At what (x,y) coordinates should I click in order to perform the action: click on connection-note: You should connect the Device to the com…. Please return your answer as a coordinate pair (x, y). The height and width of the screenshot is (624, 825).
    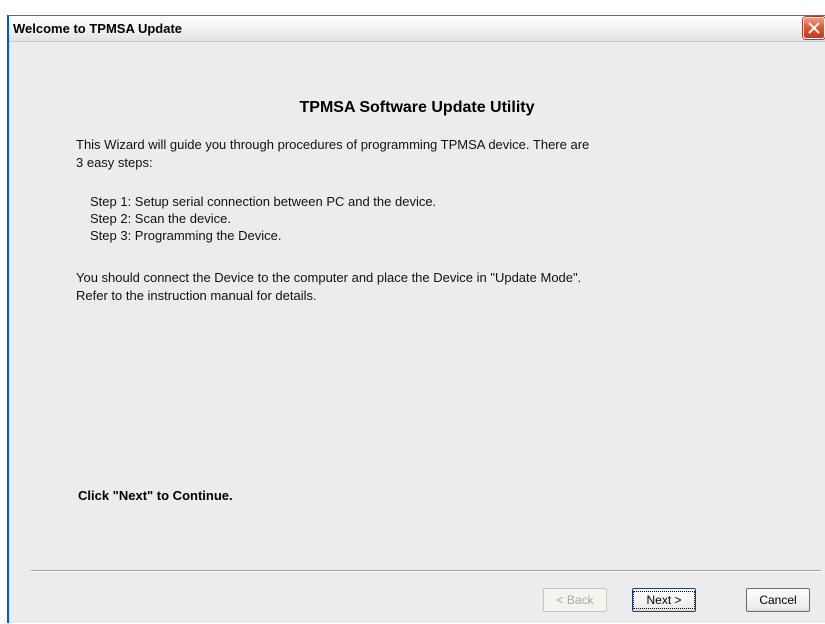
    Looking at the image, I should click on (401, 287).